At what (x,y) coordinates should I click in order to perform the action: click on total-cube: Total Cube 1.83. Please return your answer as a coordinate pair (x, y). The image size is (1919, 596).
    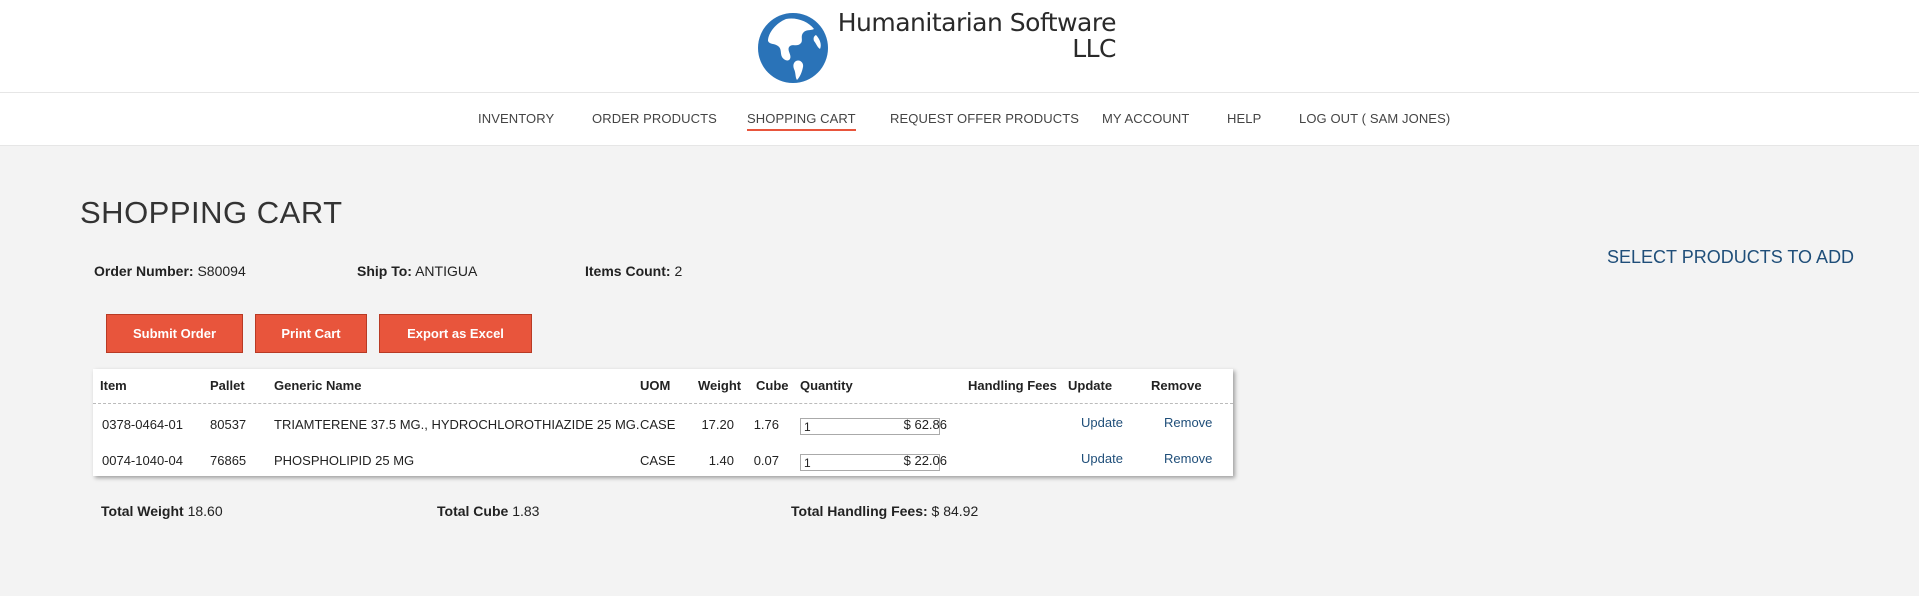
    Looking at the image, I should click on (488, 511).